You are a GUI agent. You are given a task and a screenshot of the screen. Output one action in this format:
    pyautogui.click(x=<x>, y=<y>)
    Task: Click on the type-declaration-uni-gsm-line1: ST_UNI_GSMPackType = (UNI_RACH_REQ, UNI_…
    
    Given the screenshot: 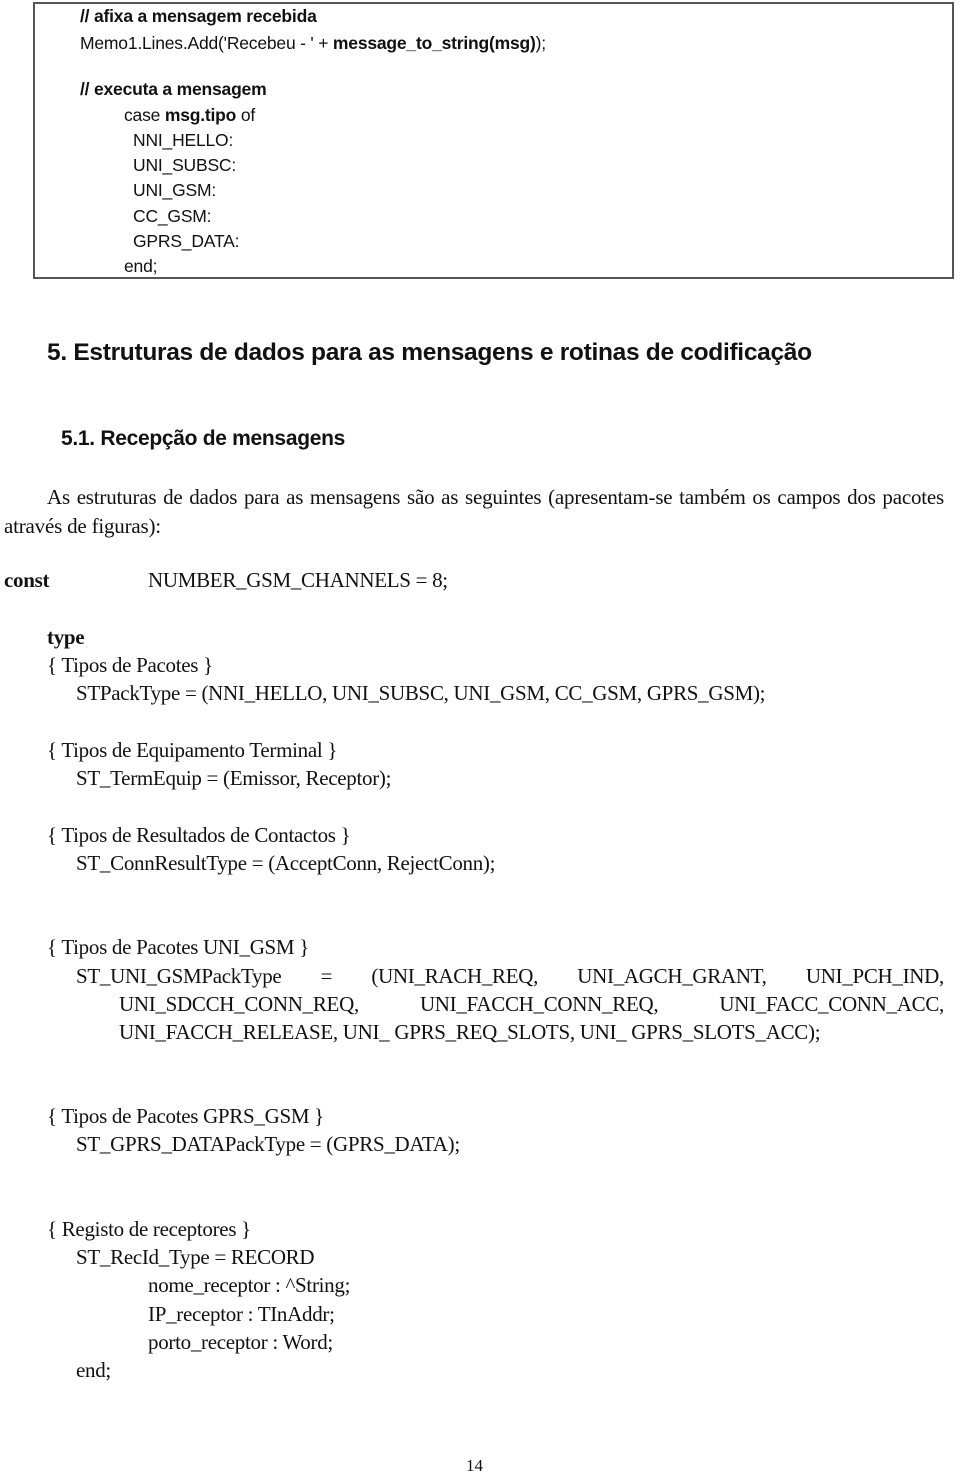 What is the action you would take?
    pyautogui.click(x=510, y=976)
    